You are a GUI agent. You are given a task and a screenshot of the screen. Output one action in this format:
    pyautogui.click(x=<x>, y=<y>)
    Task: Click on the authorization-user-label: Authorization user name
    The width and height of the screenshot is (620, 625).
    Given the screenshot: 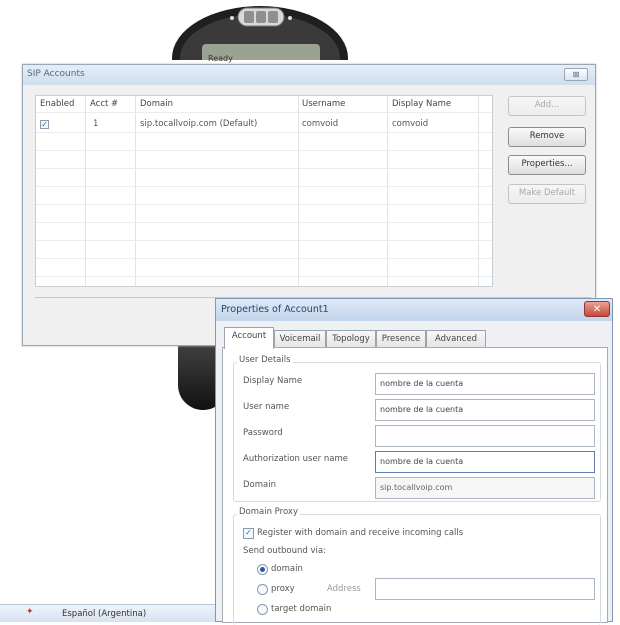 What is the action you would take?
    pyautogui.click(x=295, y=459)
    